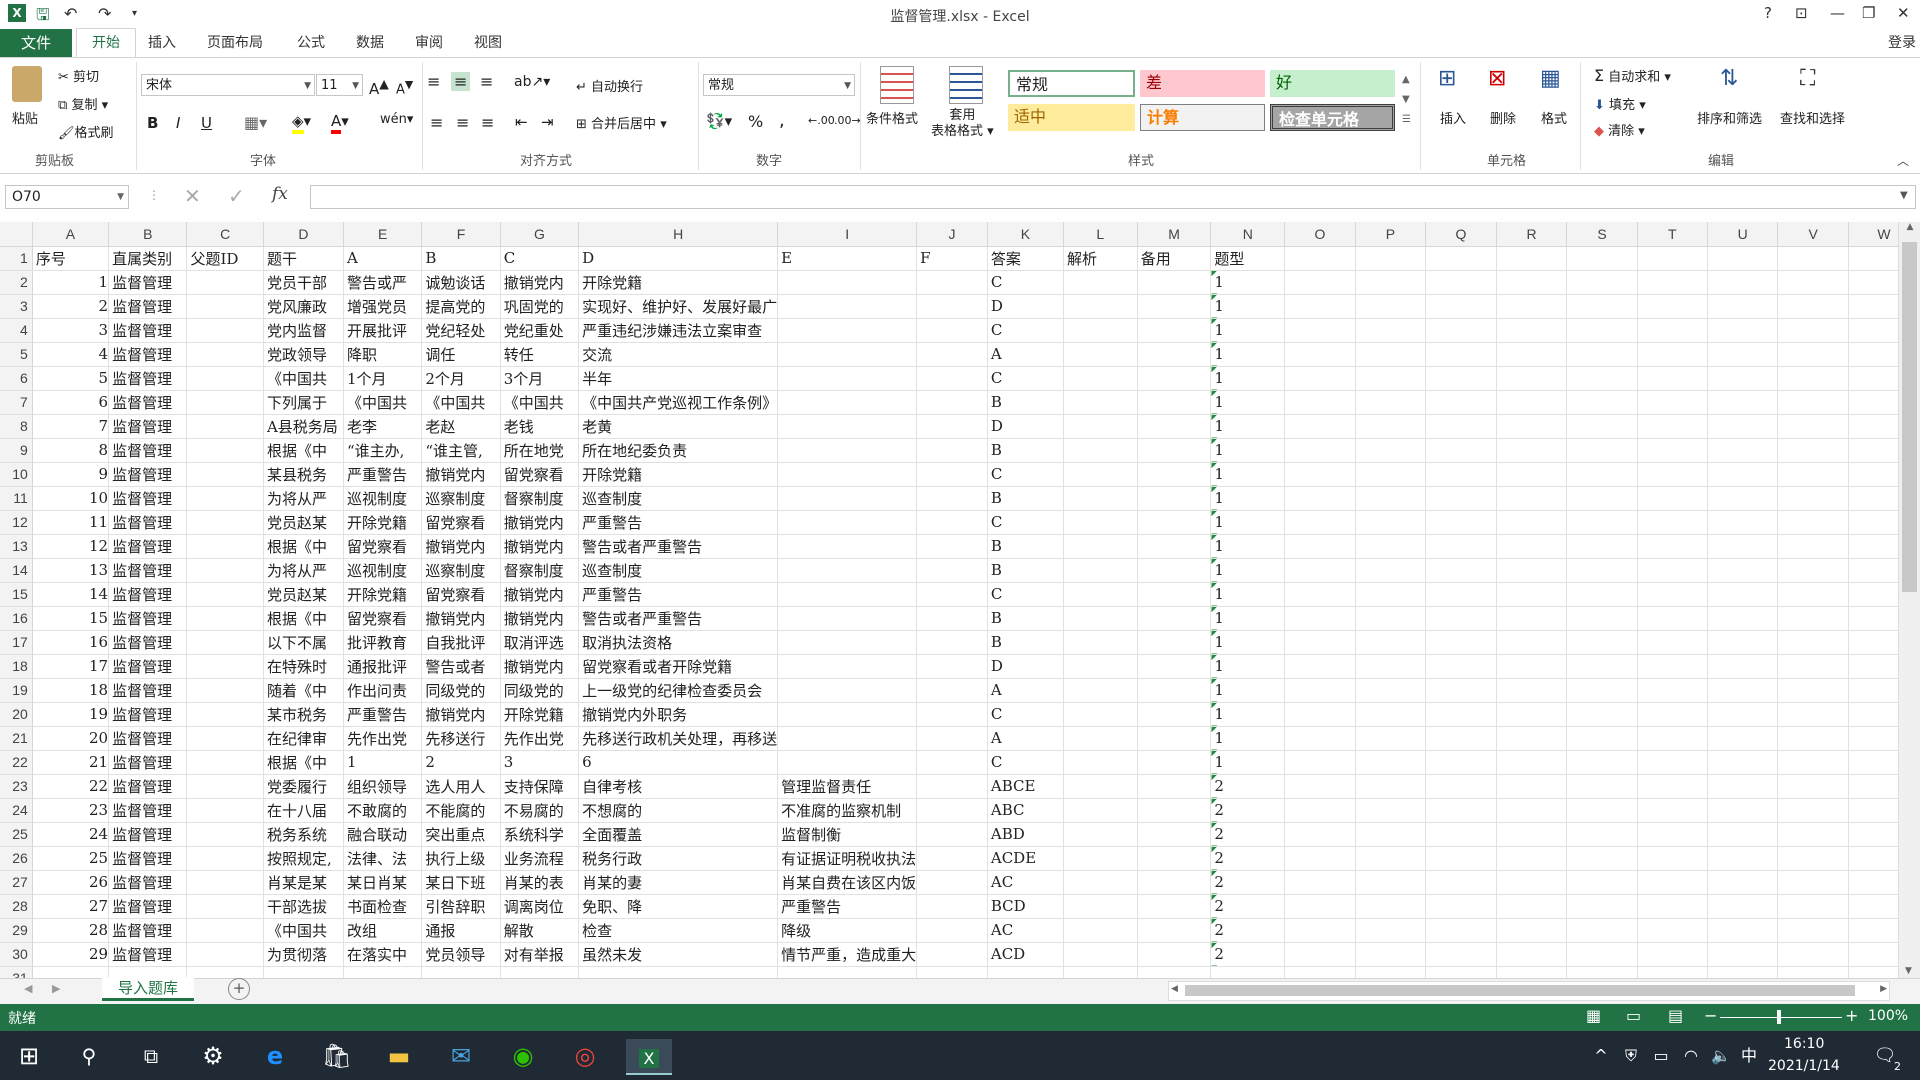  What do you see at coordinates (1332, 83) in the screenshot?
I see `style-good: 好` at bounding box center [1332, 83].